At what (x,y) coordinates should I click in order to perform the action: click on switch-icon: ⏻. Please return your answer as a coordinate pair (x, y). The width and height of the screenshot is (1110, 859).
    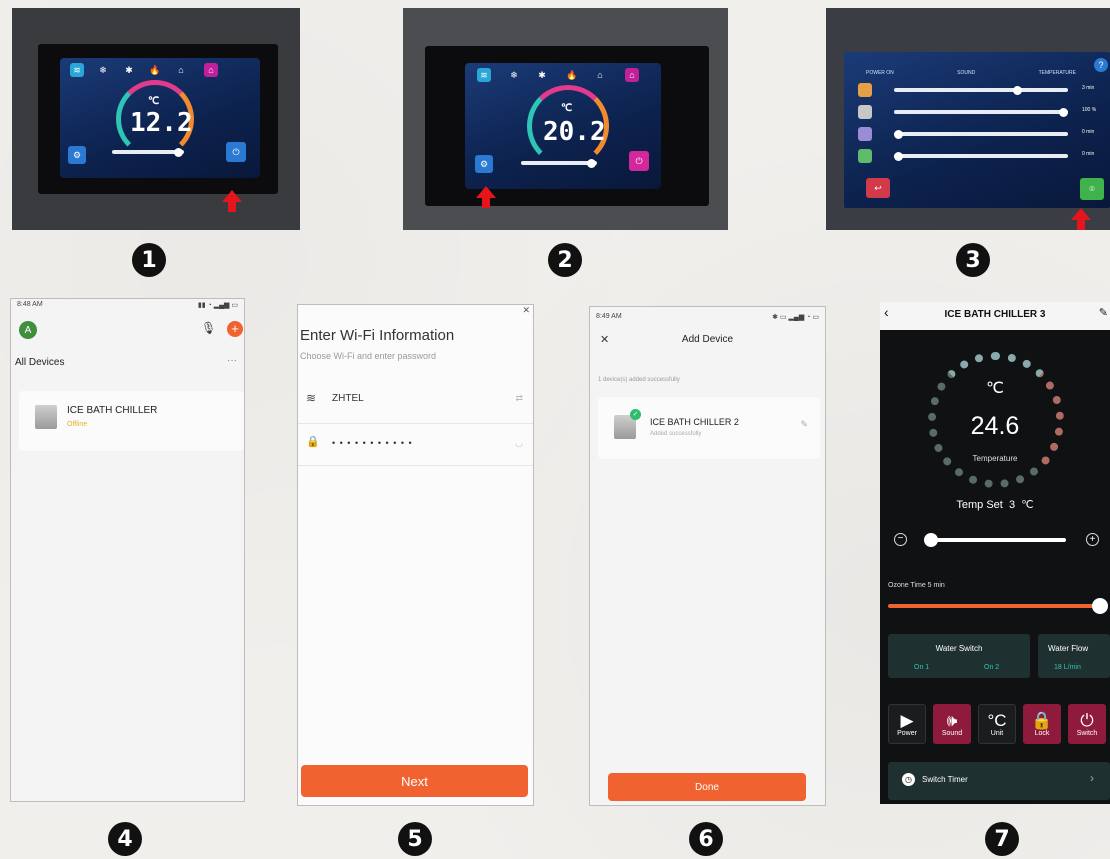
    Looking at the image, I should click on (1087, 720).